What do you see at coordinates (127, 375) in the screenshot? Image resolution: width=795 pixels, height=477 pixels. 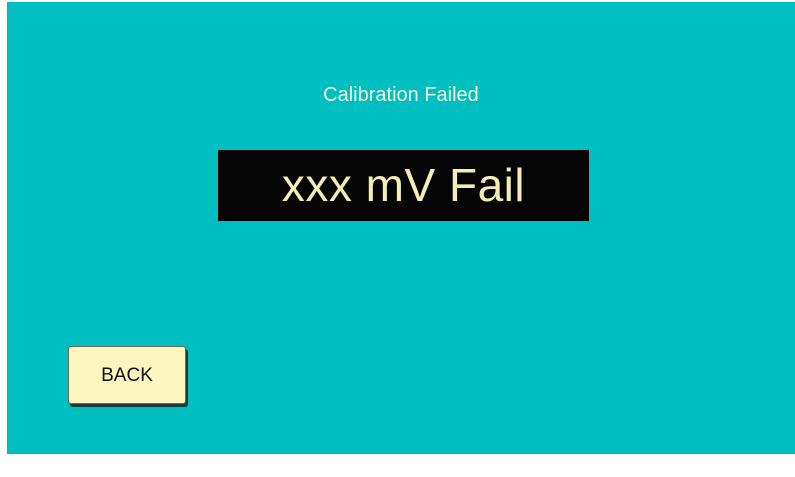 I see `back-button: BACK` at bounding box center [127, 375].